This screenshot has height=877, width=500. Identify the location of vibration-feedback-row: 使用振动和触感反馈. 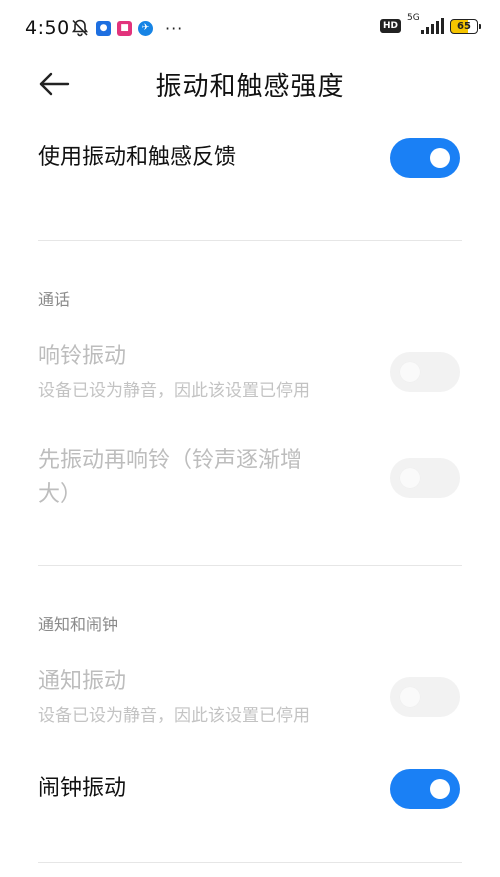
(249, 158).